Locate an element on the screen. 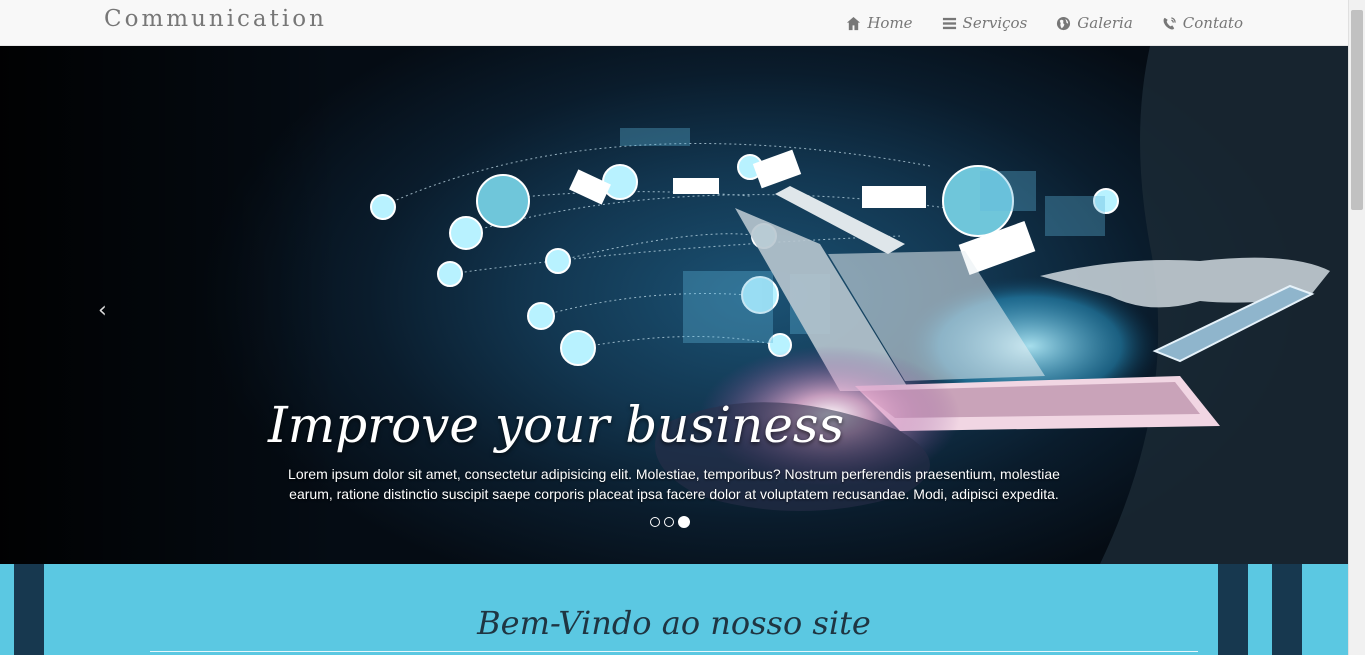 Image resolution: width=1365 pixels, height=655 pixels. divider is located at coordinates (674, 651).